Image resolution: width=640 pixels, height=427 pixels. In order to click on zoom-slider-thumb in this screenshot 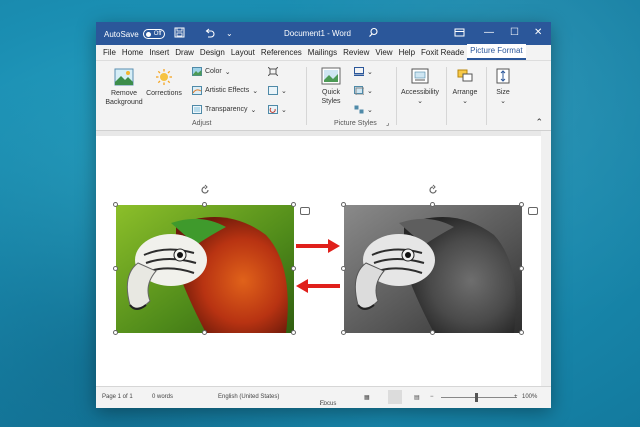, I will do `click(476, 397)`.